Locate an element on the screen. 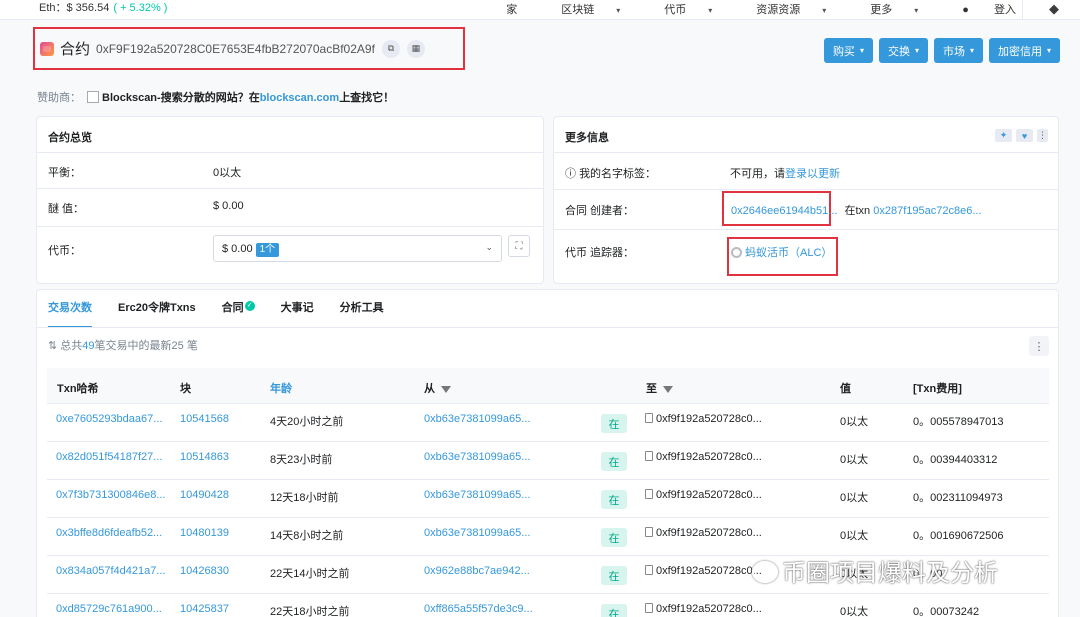 The image size is (1080, 617). tab-analytics: 分析工具 is located at coordinates (362, 307).